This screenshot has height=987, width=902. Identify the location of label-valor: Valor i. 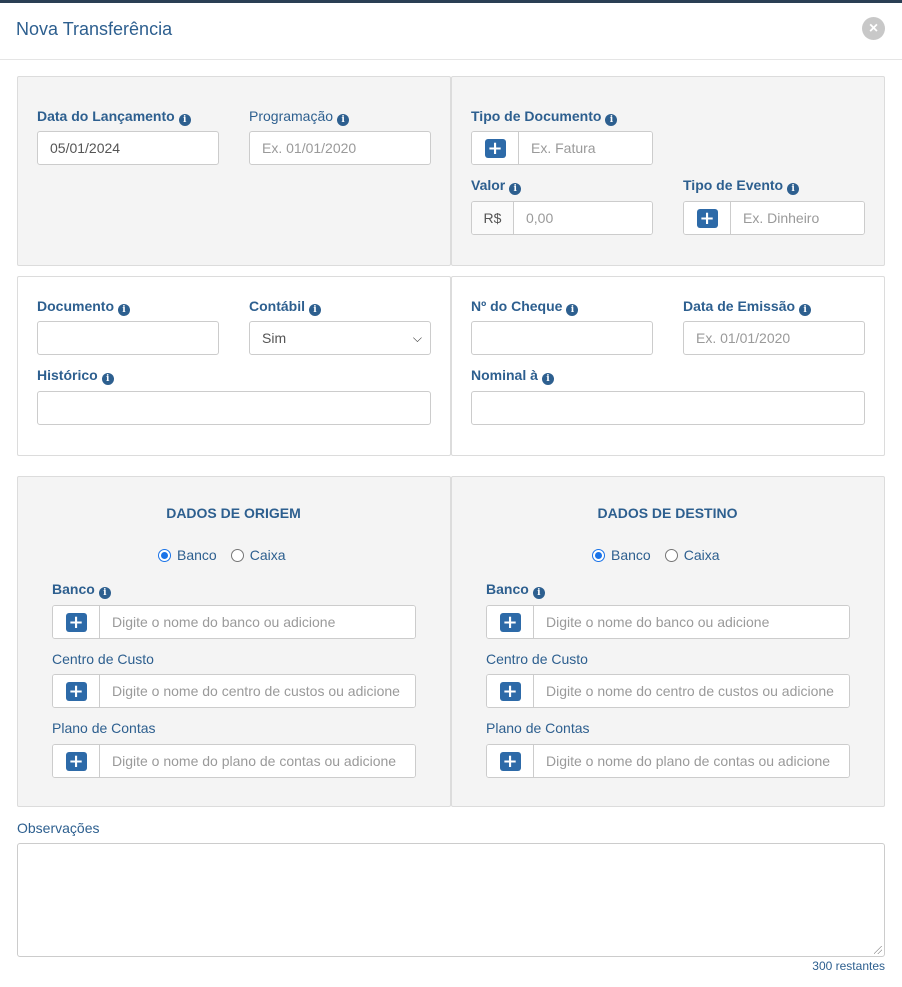
(496, 186).